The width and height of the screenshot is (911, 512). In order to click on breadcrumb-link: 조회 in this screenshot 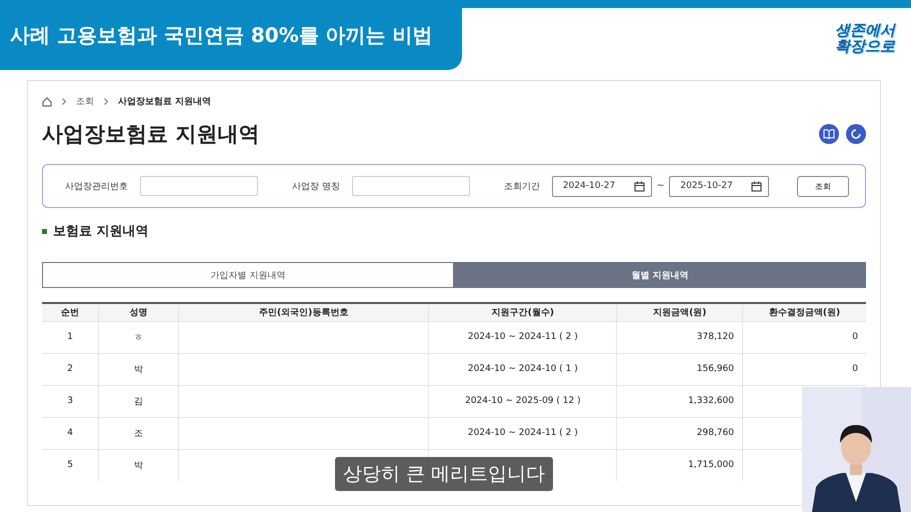, I will do `click(85, 101)`.